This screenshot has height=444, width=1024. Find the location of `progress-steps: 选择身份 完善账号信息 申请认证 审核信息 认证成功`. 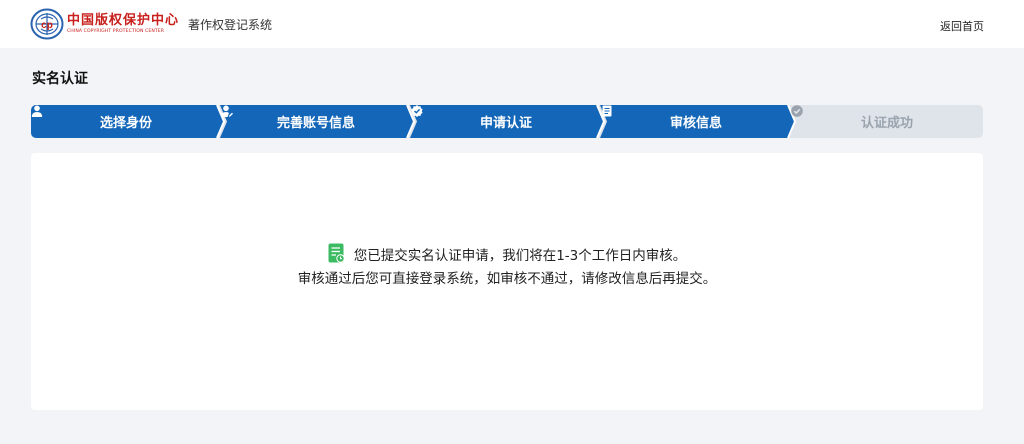

progress-steps: 选择身份 完善账号信息 申请认证 审核信息 认证成功 is located at coordinates (507, 121).